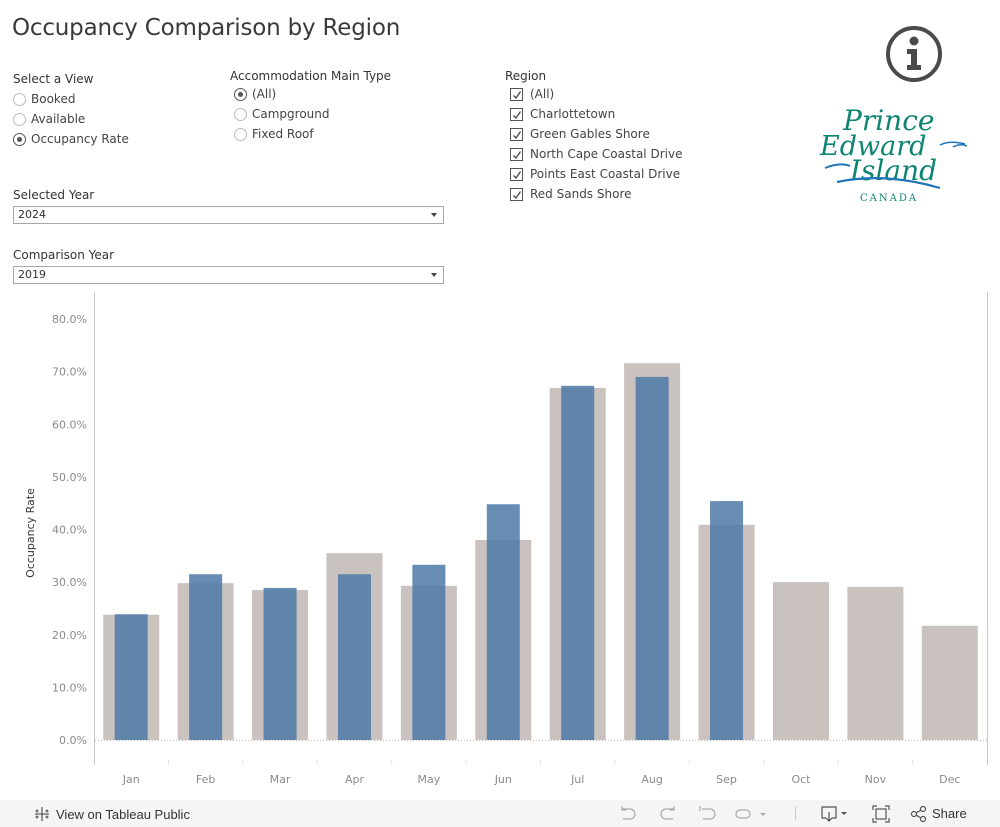 This screenshot has height=827, width=1000. I want to click on accommodation-option: Campground, so click(312, 114).